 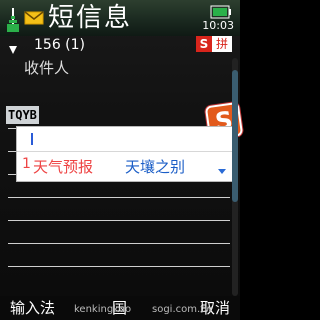 What do you see at coordinates (13, 47) in the screenshot?
I see `antenna-icon` at bounding box center [13, 47].